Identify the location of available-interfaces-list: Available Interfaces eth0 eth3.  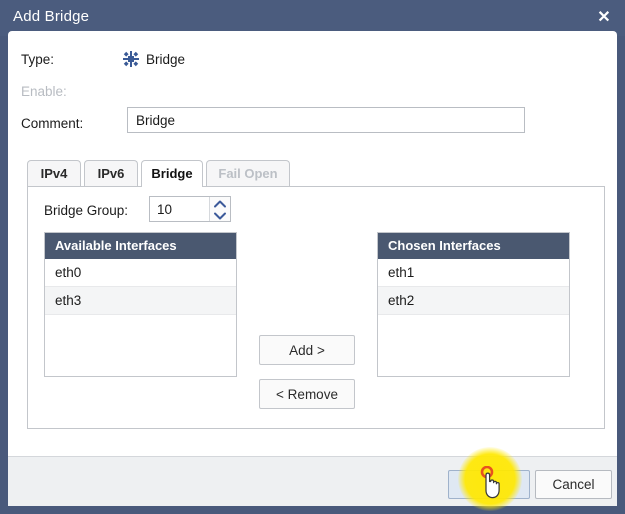
(140, 304).